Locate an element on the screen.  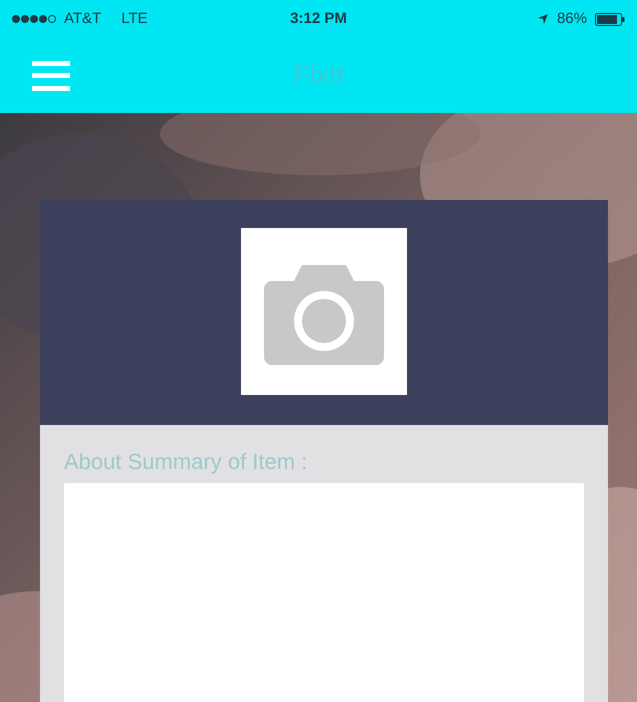
carrier-text: AT&T is located at coordinates (83, 18).